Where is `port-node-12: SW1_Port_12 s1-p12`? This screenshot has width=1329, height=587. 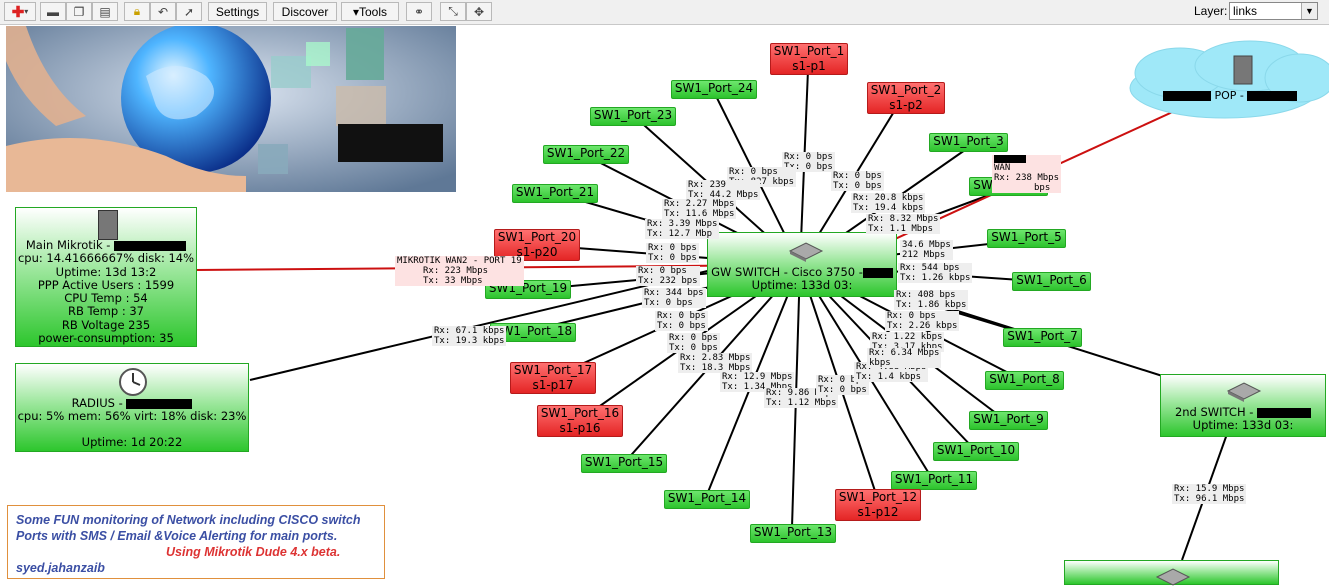
port-node-12: SW1_Port_12 s1-p12 is located at coordinates (878, 505).